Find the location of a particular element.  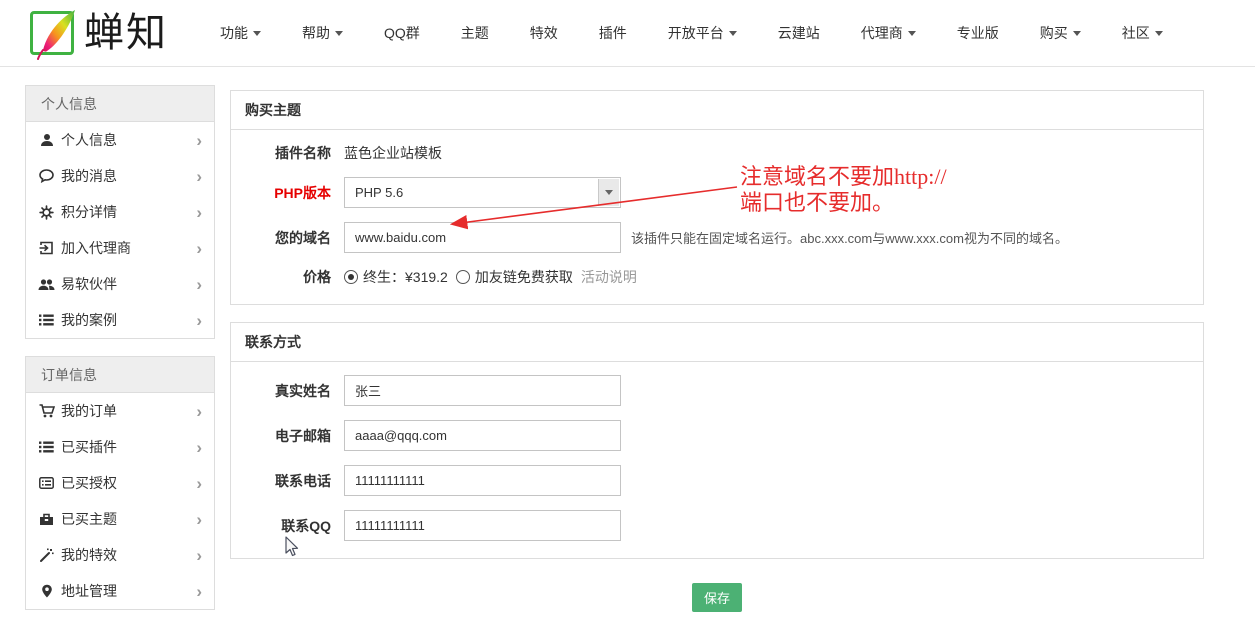

php-version-row: PHP版本 PHP 5.6 is located at coordinates (717, 192).